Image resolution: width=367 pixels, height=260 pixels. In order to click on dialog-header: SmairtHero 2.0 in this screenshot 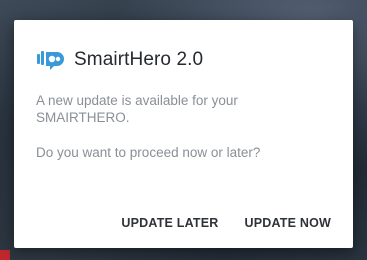, I will do `click(183, 60)`.